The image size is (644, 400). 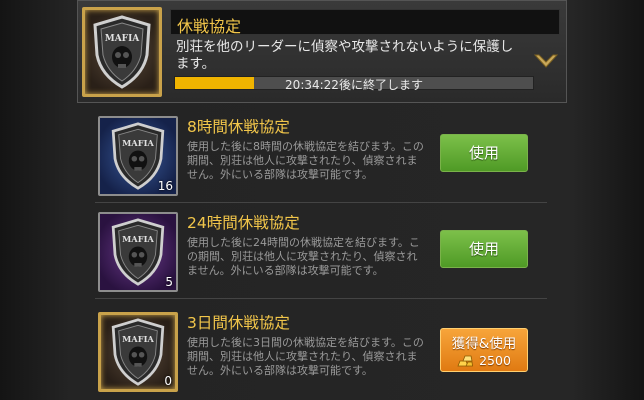 What do you see at coordinates (165, 186) in the screenshot?
I see `item-count: 16` at bounding box center [165, 186].